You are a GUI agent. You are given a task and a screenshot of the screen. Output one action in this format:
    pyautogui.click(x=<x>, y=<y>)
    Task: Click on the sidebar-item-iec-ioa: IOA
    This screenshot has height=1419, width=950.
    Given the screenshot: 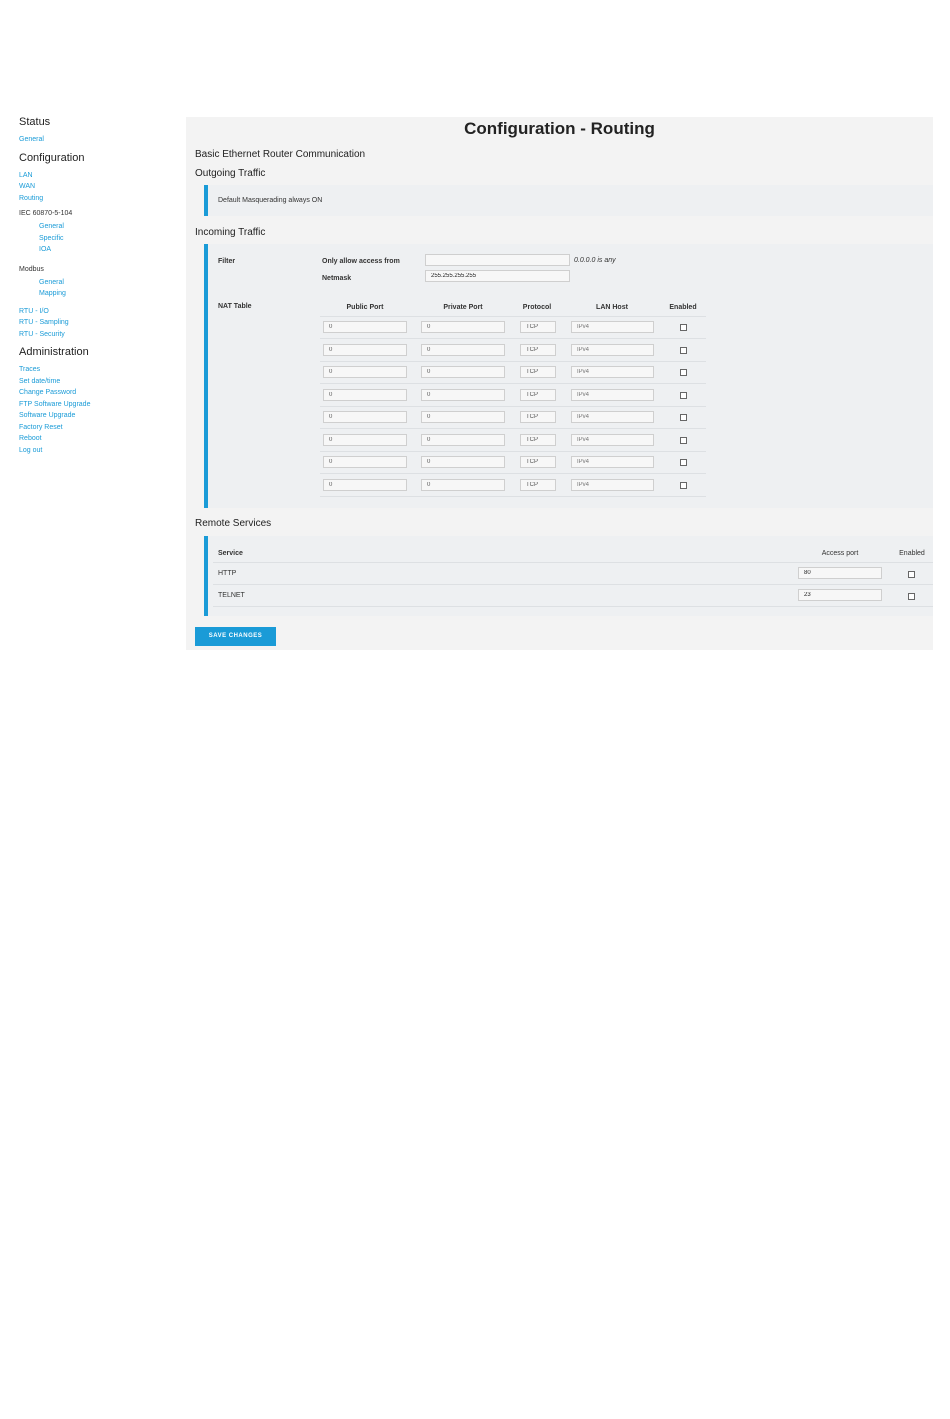 What is the action you would take?
    pyautogui.click(x=99, y=250)
    